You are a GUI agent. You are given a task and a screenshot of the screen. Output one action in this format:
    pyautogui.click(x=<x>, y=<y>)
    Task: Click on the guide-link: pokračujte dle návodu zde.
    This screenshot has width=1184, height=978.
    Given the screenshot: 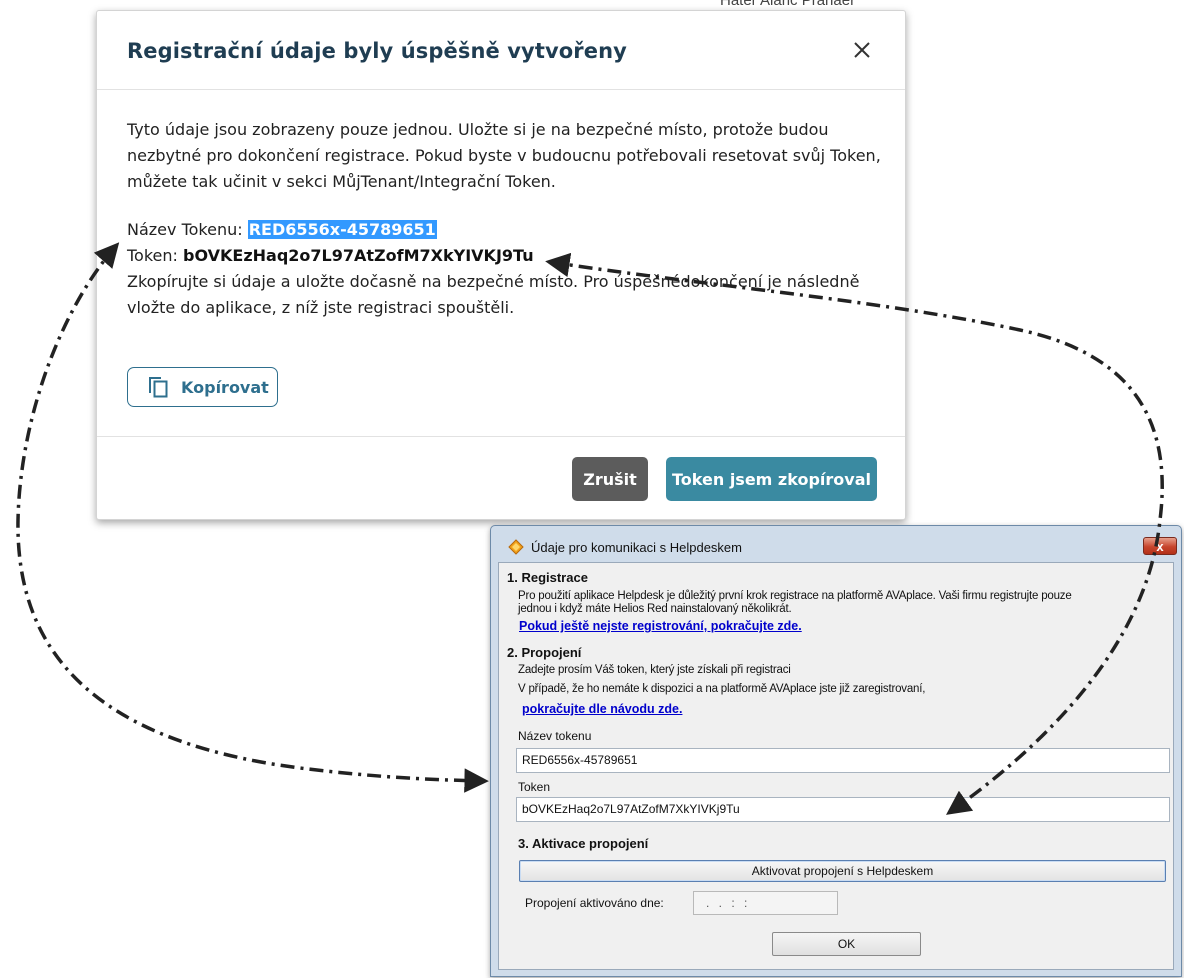 What is the action you would take?
    pyautogui.click(x=602, y=709)
    